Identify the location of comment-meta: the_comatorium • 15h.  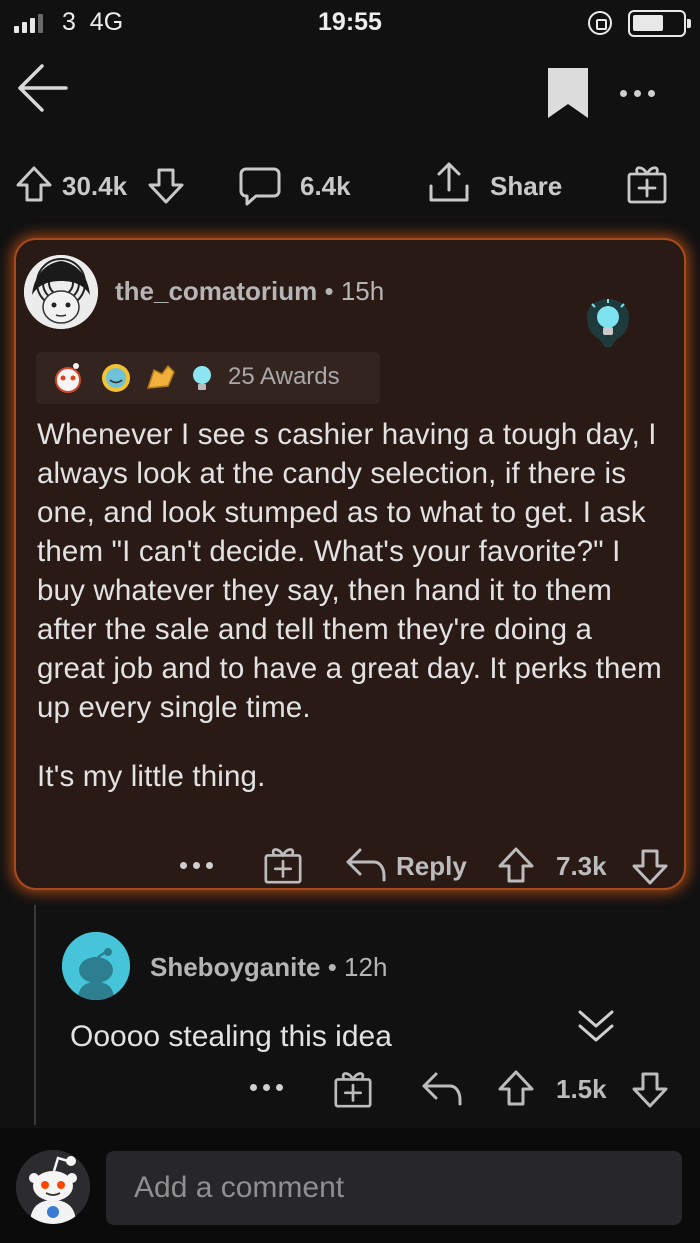
(249, 291).